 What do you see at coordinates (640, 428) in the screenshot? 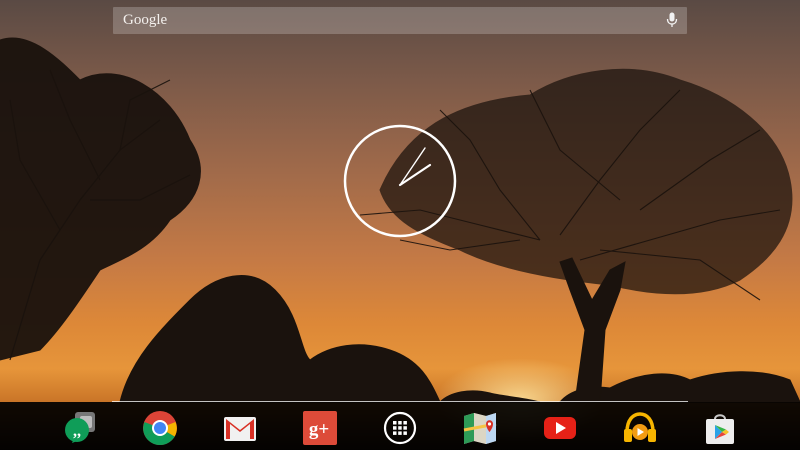
I see `play-music-icon: Play Music` at bounding box center [640, 428].